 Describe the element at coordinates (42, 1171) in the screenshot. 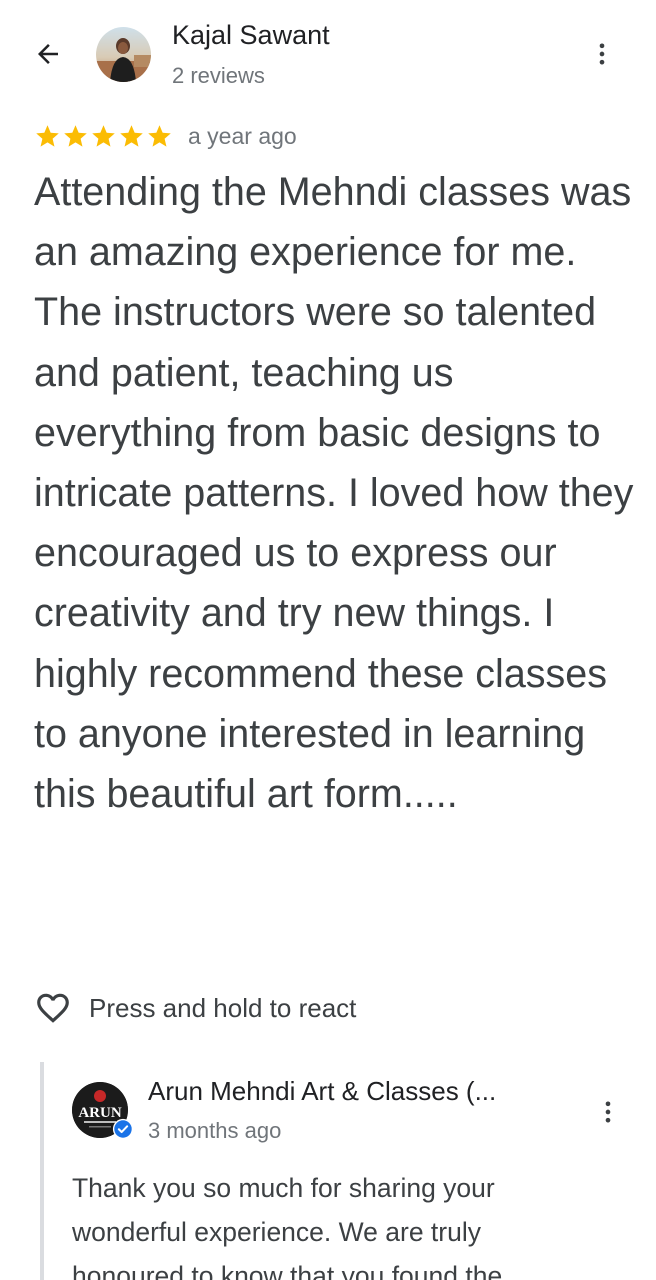

I see `reply-divider` at that location.